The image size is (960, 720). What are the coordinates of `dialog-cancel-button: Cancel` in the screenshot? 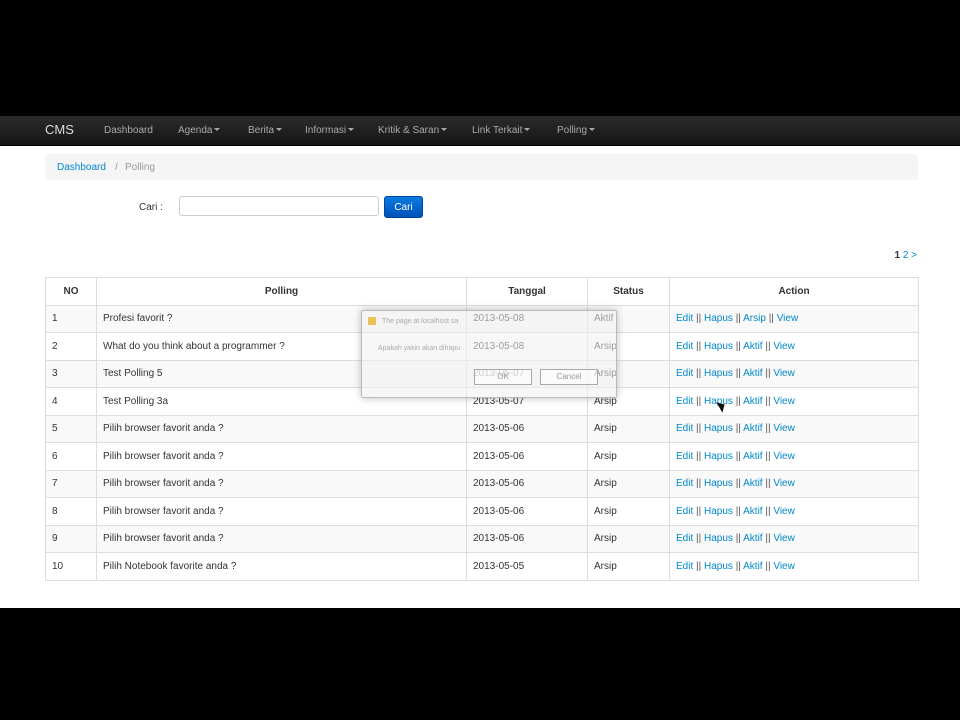 It's located at (569, 377).